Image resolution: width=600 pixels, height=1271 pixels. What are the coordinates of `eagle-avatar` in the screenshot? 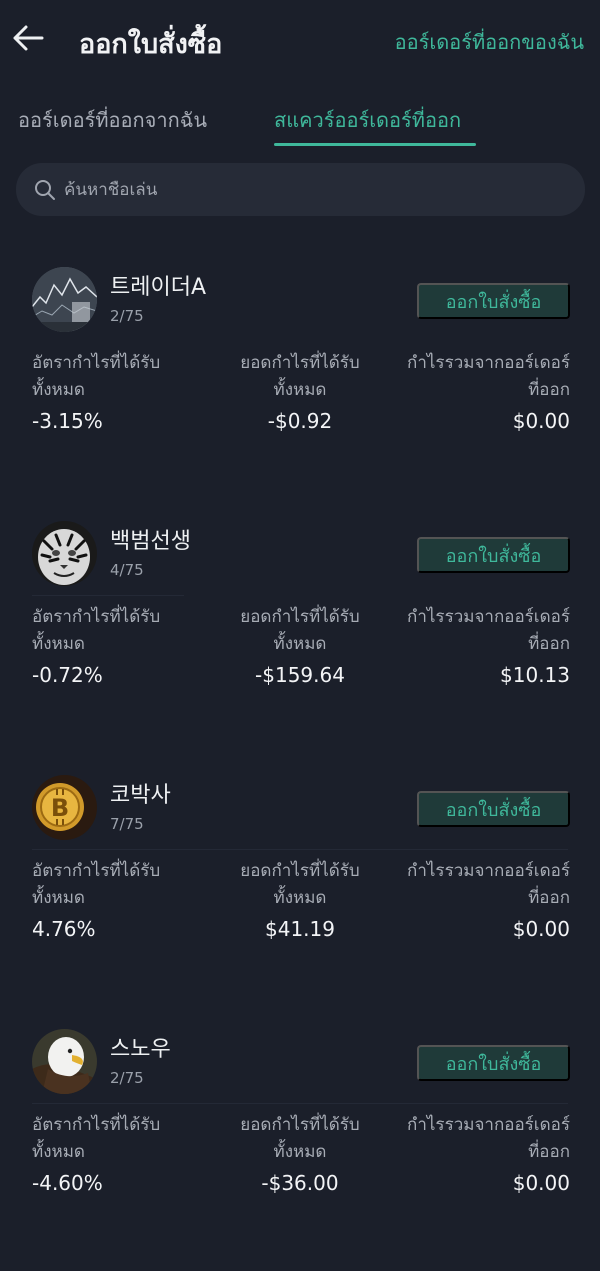 It's located at (64, 1061).